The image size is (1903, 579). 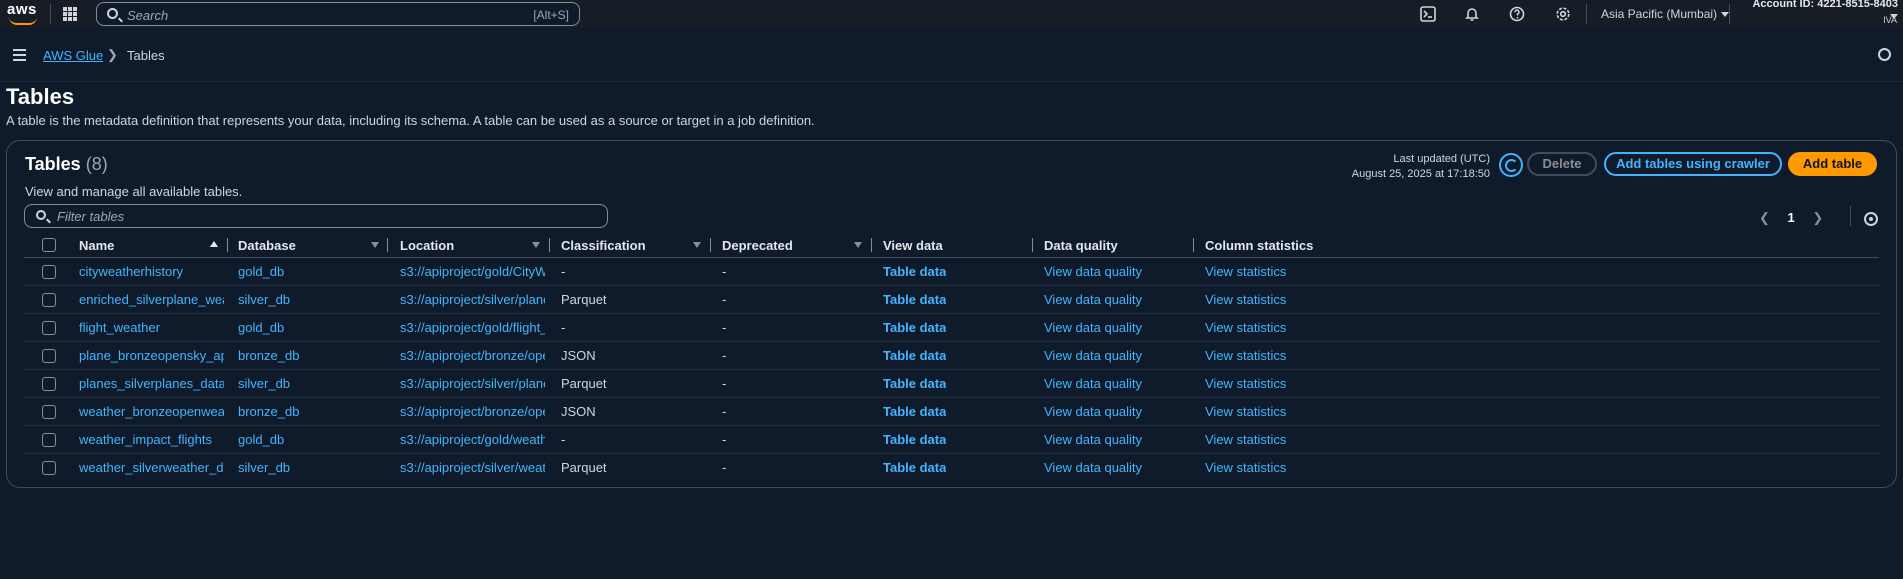 I want to click on select-all-checkbox, so click(x=49, y=245).